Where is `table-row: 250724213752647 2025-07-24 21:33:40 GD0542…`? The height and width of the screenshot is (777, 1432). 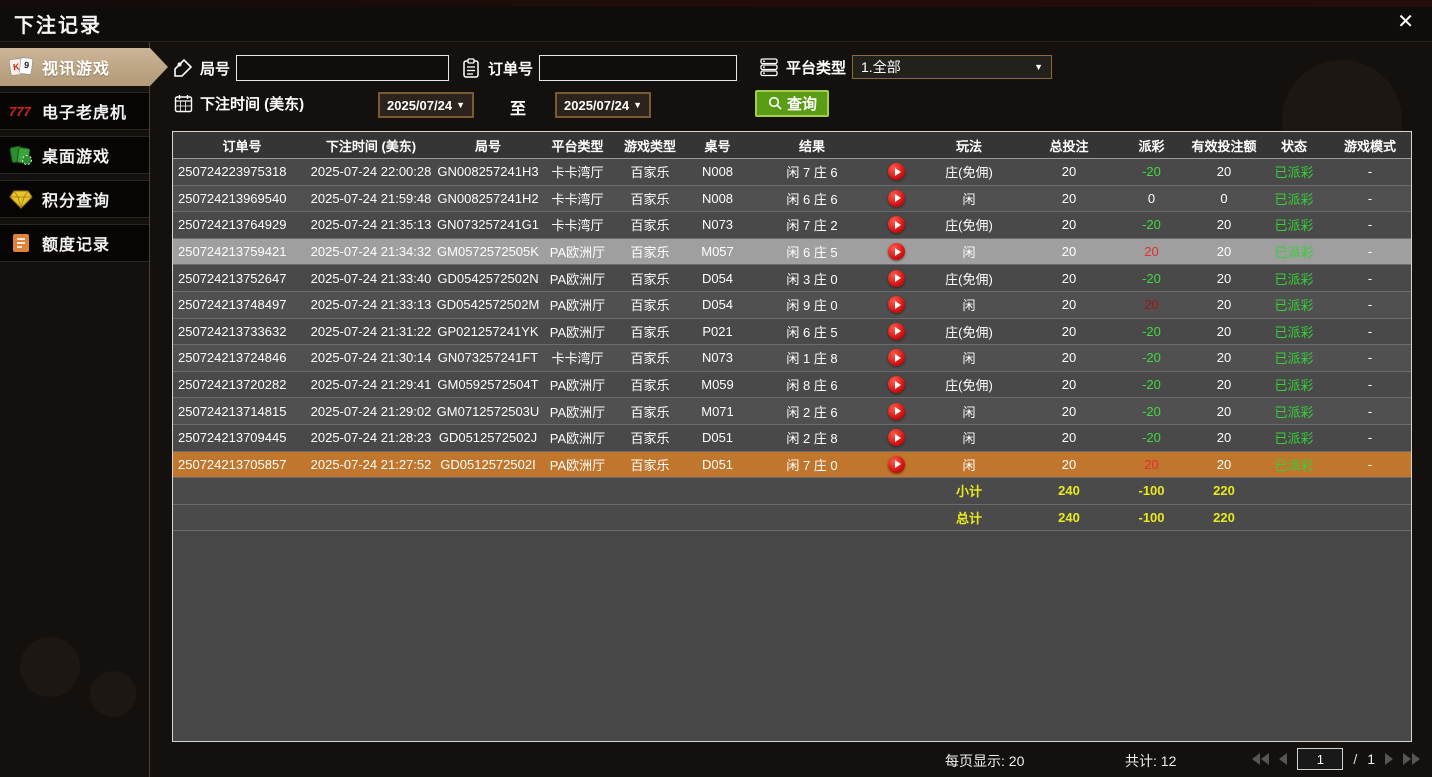 table-row: 250724213752647 2025-07-24 21:33:40 GD0542… is located at coordinates (792, 278).